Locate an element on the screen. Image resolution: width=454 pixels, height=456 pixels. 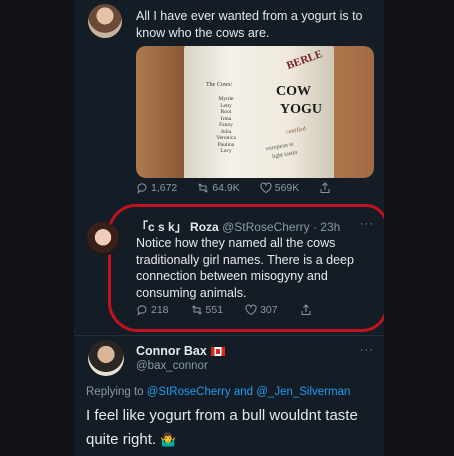
reply-count: 218 is located at coordinates (160, 310).